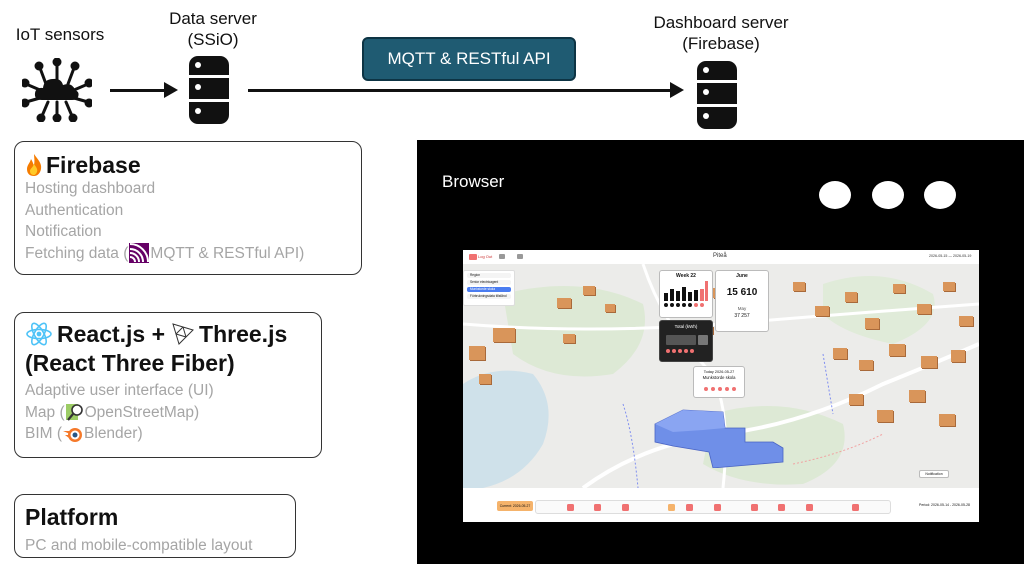  Describe the element at coordinates (934, 474) in the screenshot. I see `notification-button: Notification` at that location.